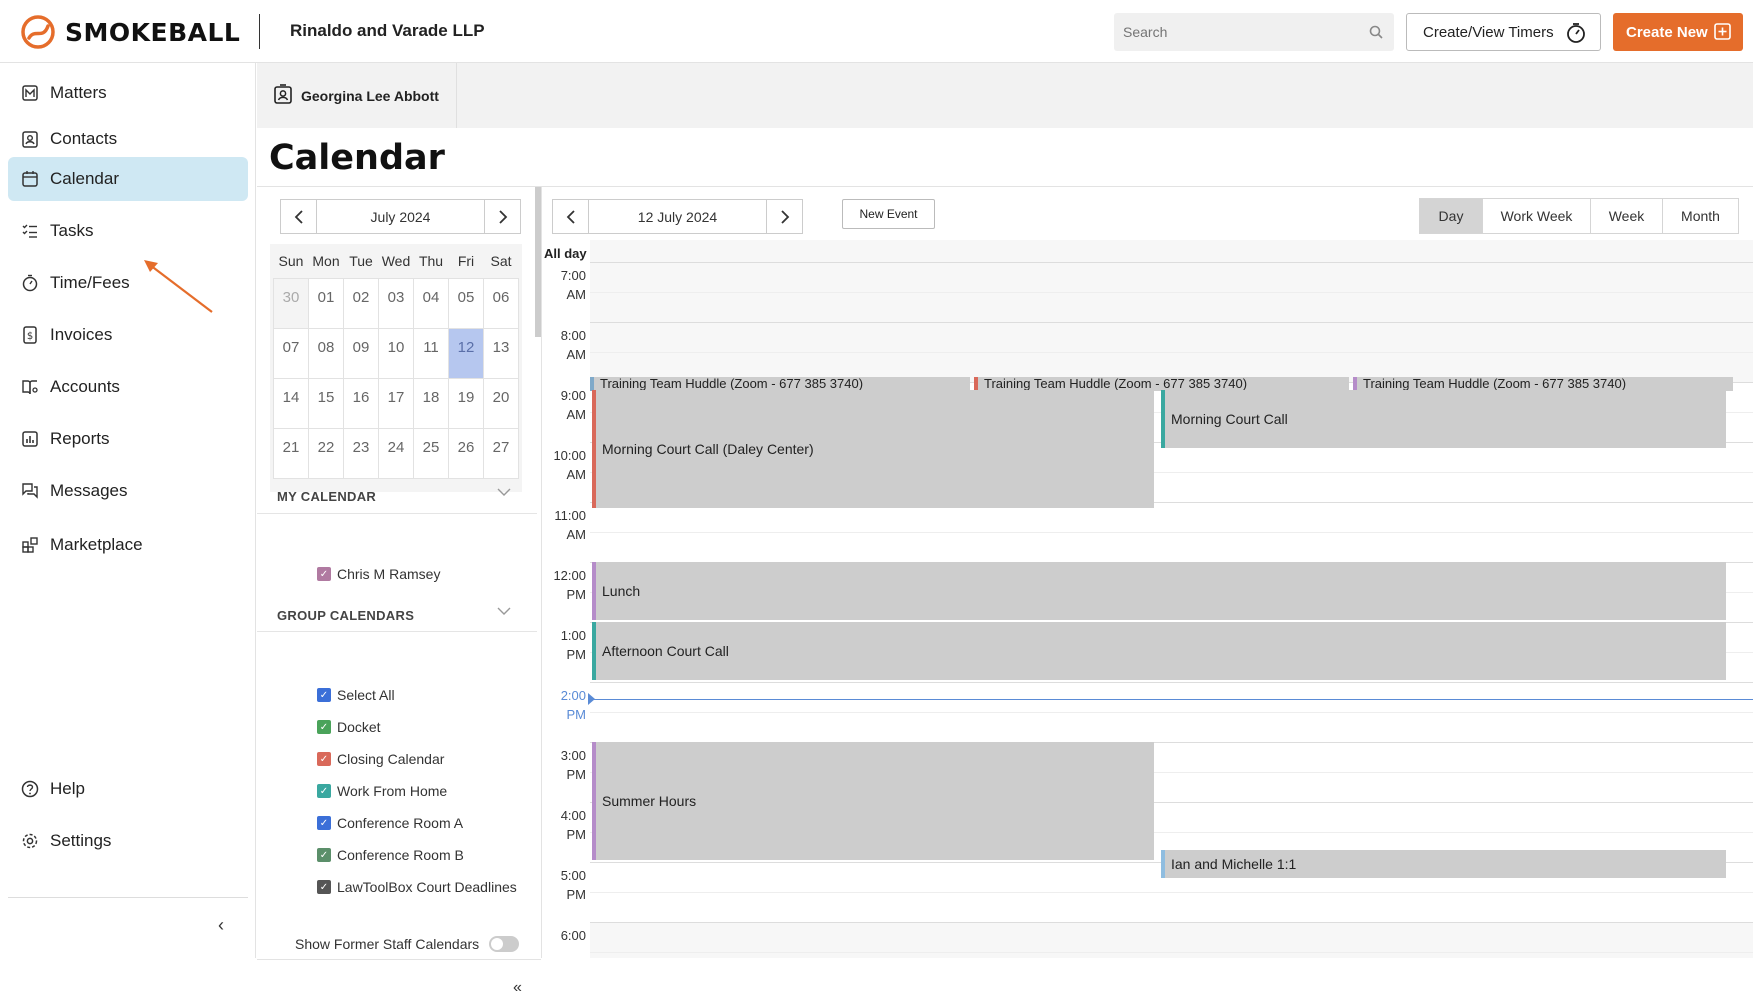  What do you see at coordinates (1159, 591) in the screenshot?
I see `calendar-event: Lunch` at bounding box center [1159, 591].